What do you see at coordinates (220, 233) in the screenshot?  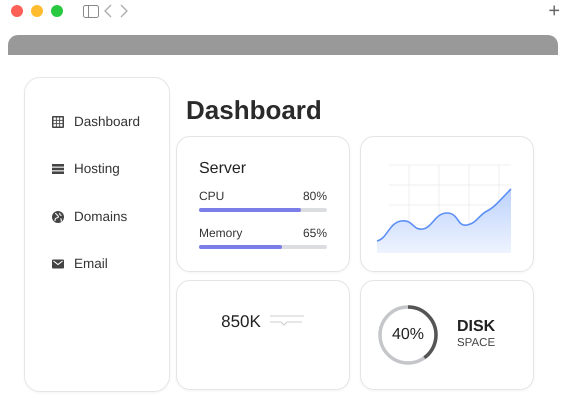 I see `meter-label: Memory` at bounding box center [220, 233].